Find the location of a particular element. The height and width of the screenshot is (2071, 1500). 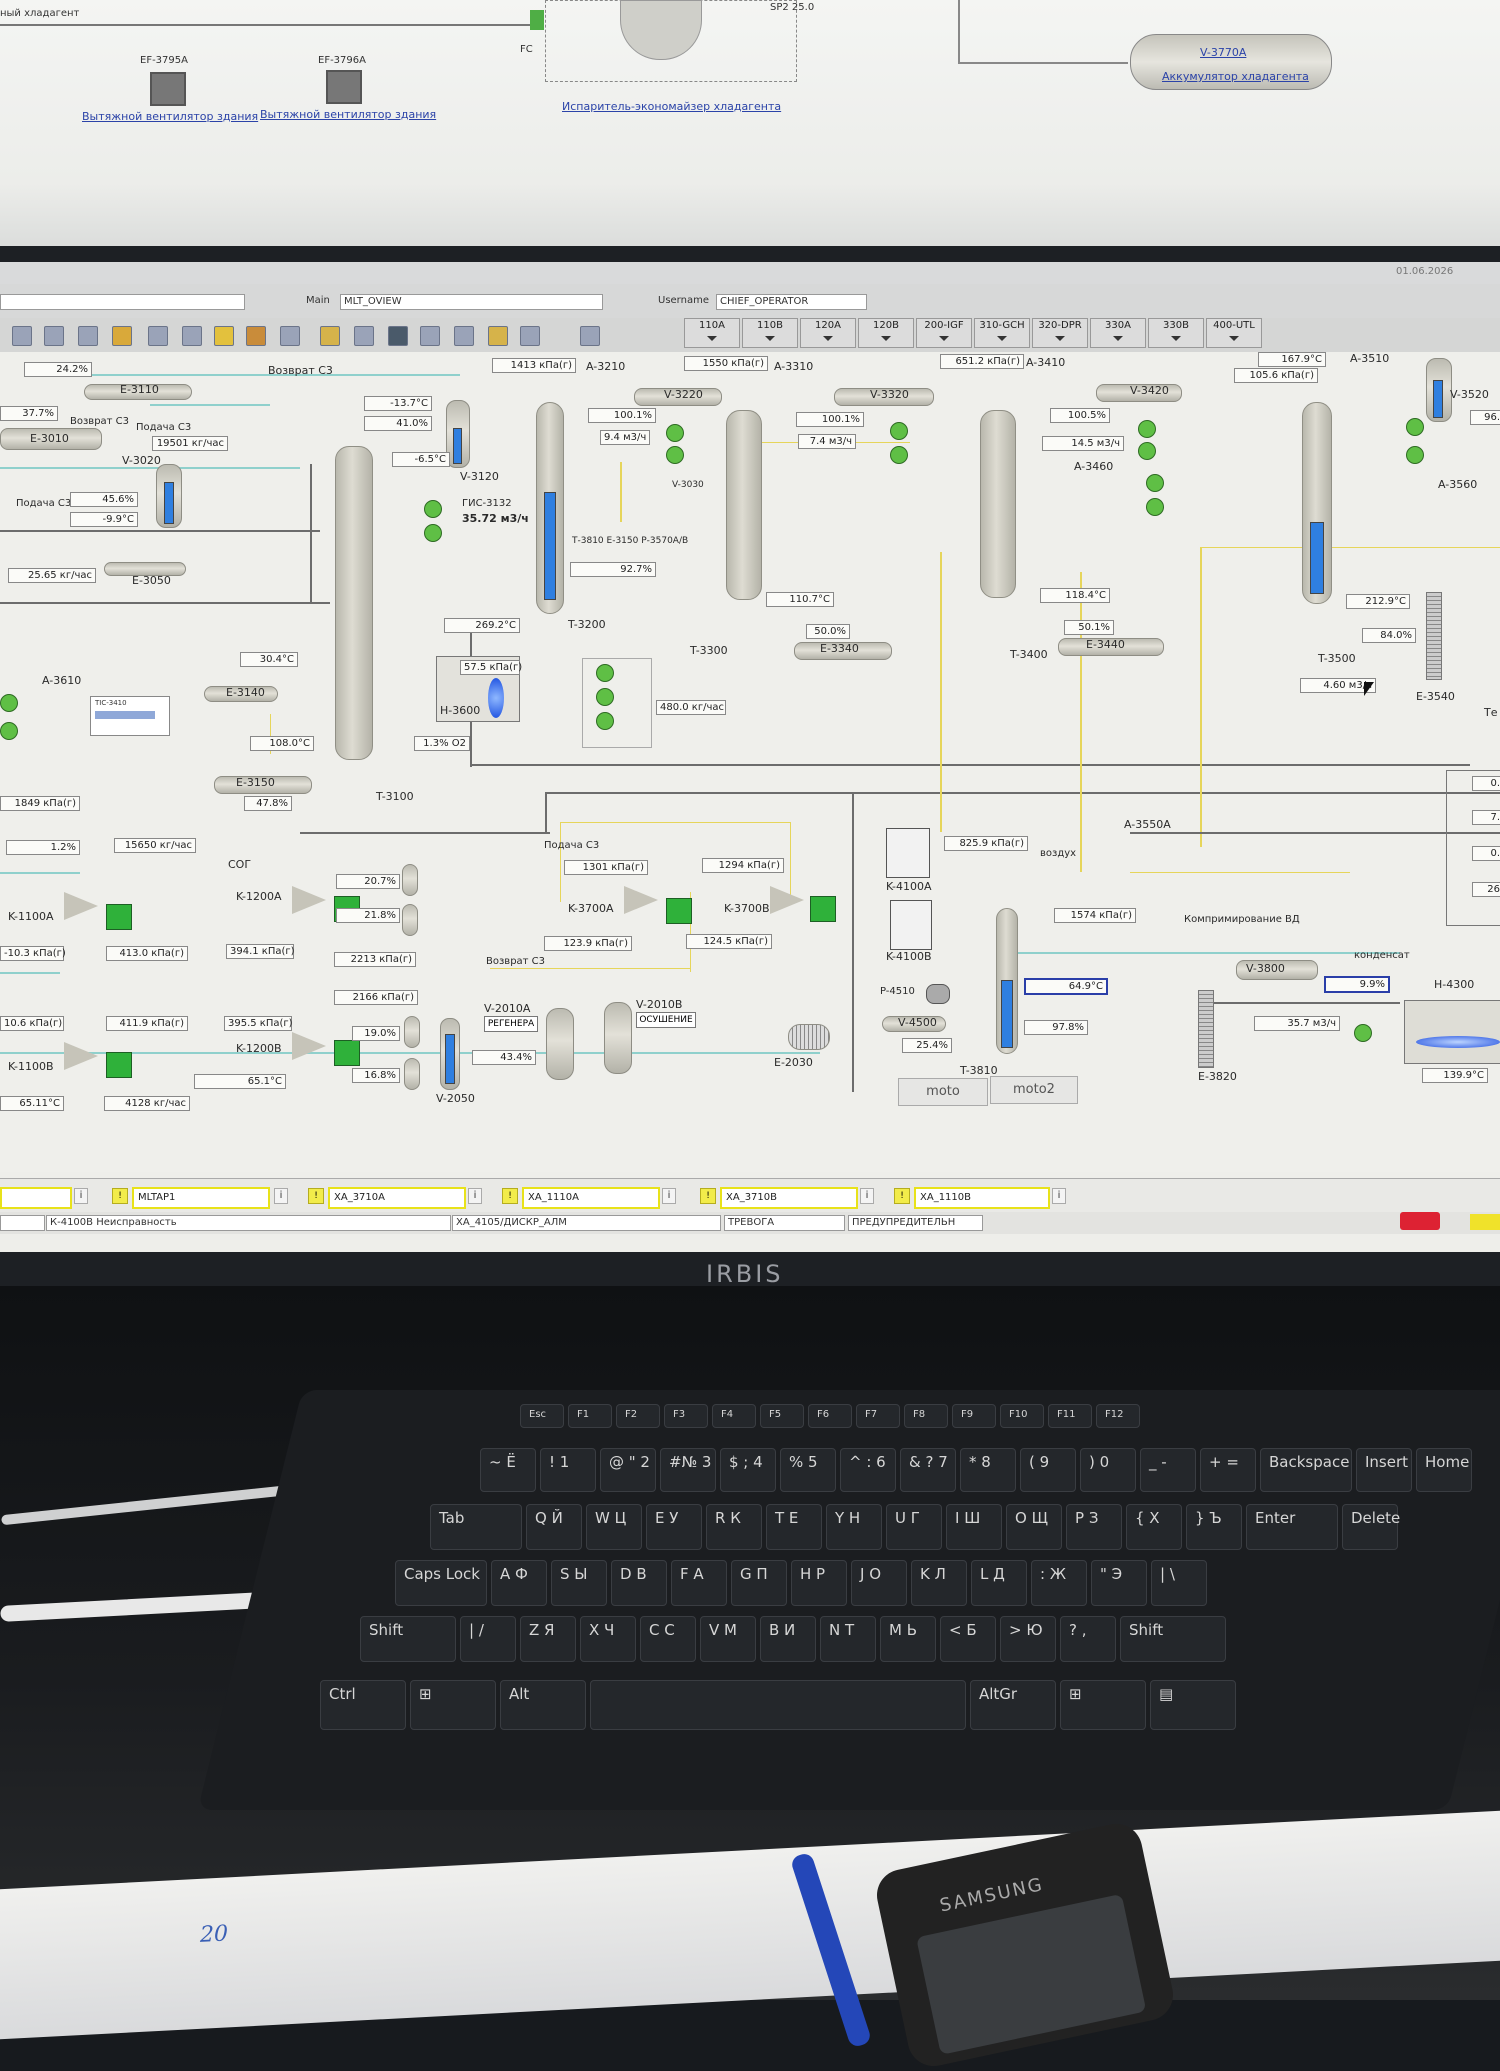

key: % 5 is located at coordinates (808, 1470).